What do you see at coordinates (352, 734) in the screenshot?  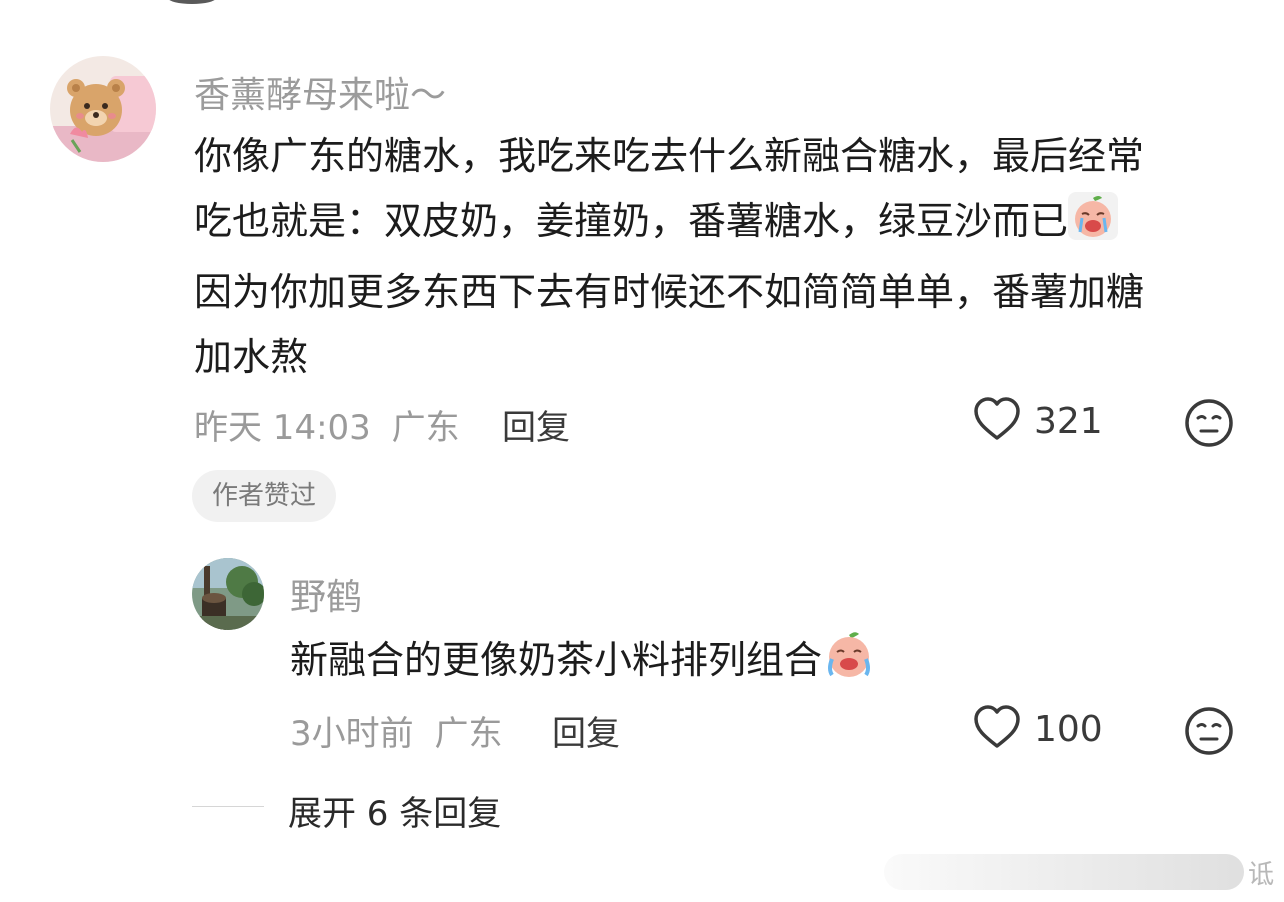 I see `reply-time: 3小时前` at bounding box center [352, 734].